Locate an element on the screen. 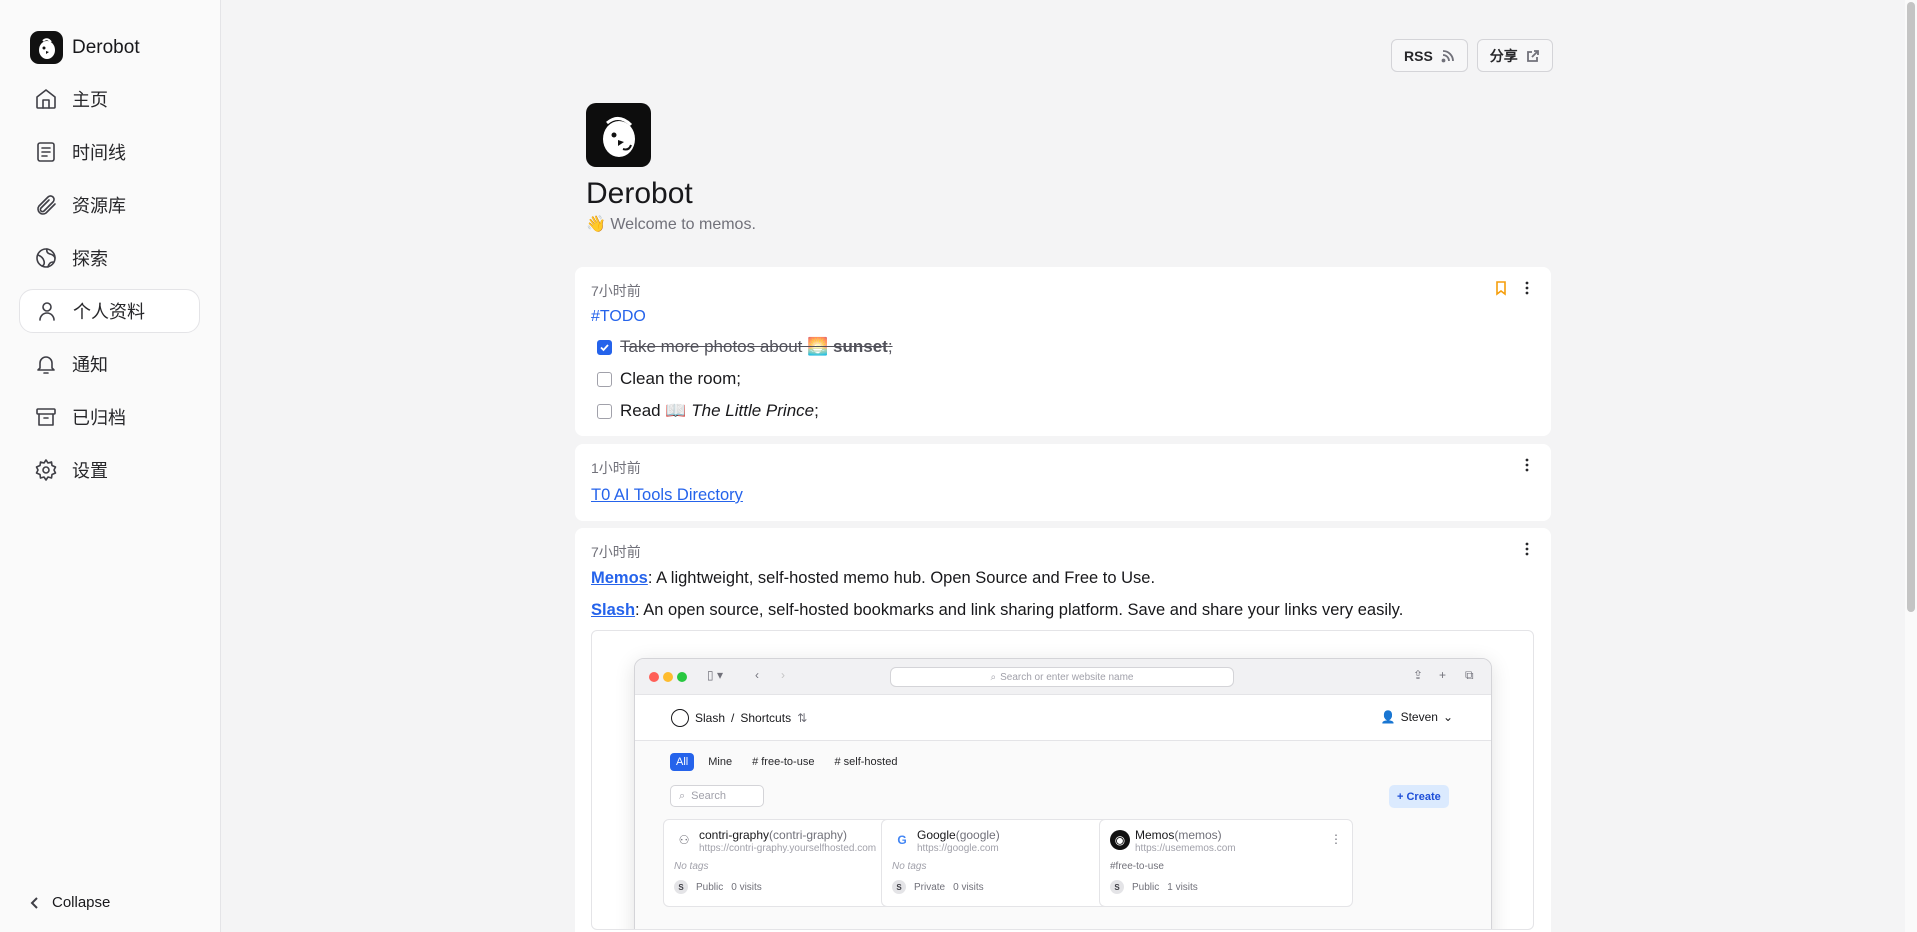 This screenshot has width=1917, height=932. task-item: Clean the room; is located at coordinates (669, 379).